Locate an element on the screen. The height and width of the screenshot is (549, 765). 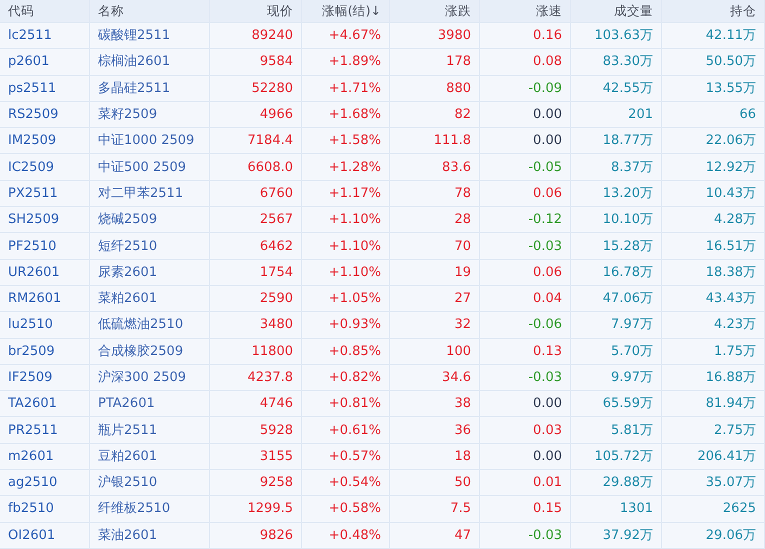
change-percent-cell: +0.57% is located at coordinates (346, 457).